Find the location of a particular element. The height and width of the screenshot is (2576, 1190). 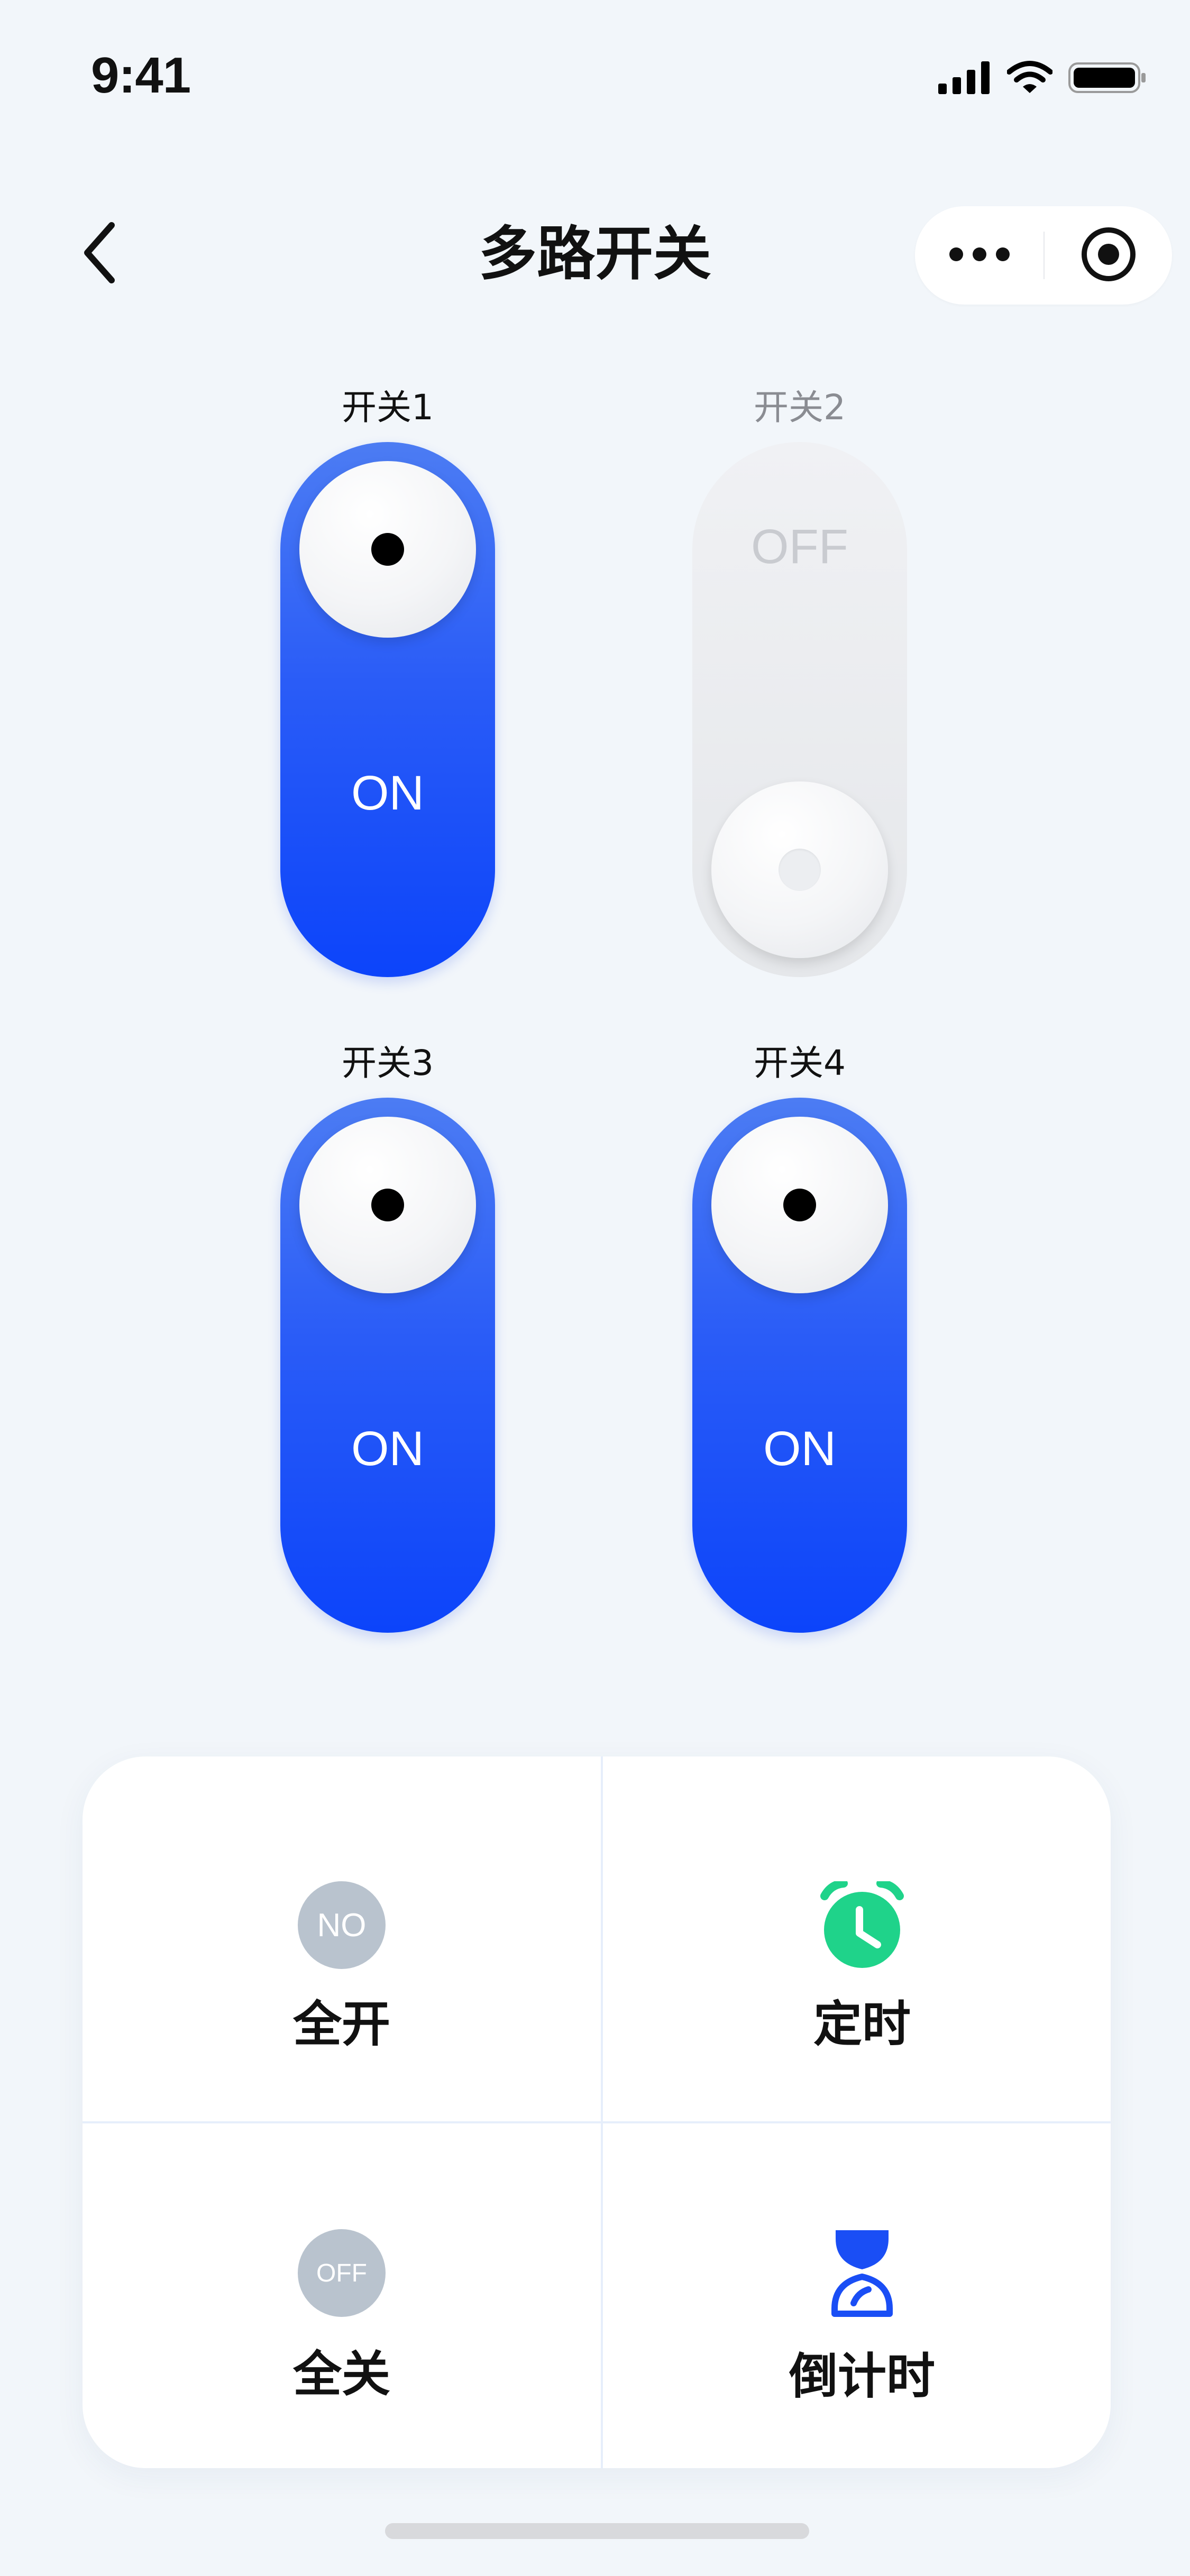

switch-4: 开关4 ON is located at coordinates (800, 1336).